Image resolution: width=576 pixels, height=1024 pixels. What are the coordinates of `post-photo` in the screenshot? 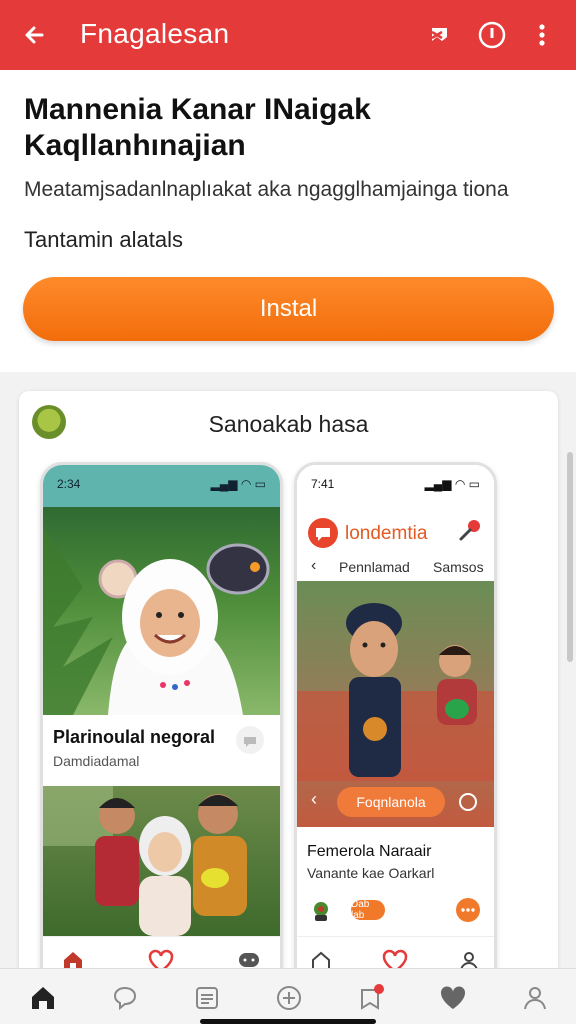 It's located at (161, 611).